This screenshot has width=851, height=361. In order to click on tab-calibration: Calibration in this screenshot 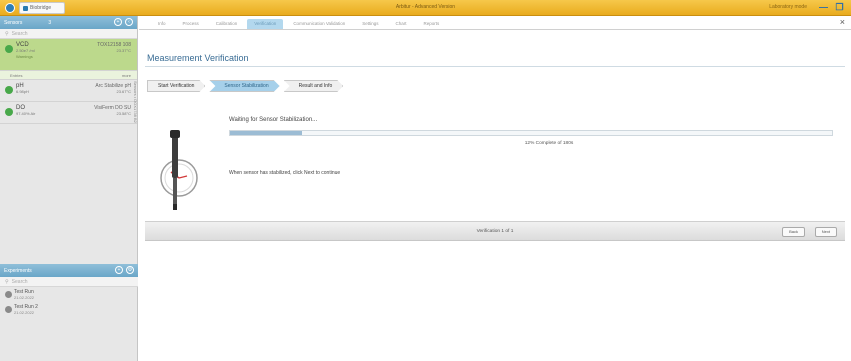, I will do `click(227, 24)`.